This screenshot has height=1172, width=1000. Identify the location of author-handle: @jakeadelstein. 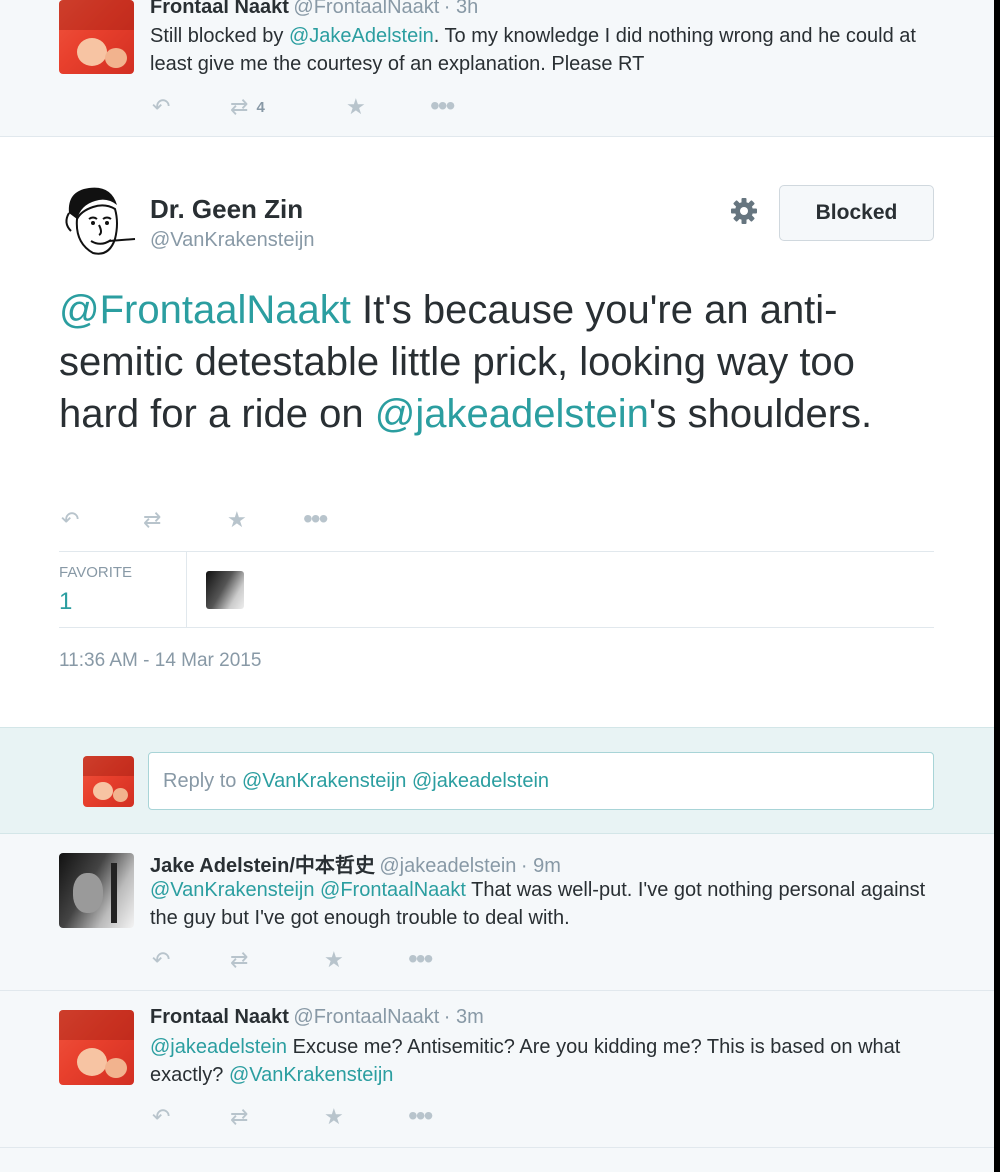
(447, 866).